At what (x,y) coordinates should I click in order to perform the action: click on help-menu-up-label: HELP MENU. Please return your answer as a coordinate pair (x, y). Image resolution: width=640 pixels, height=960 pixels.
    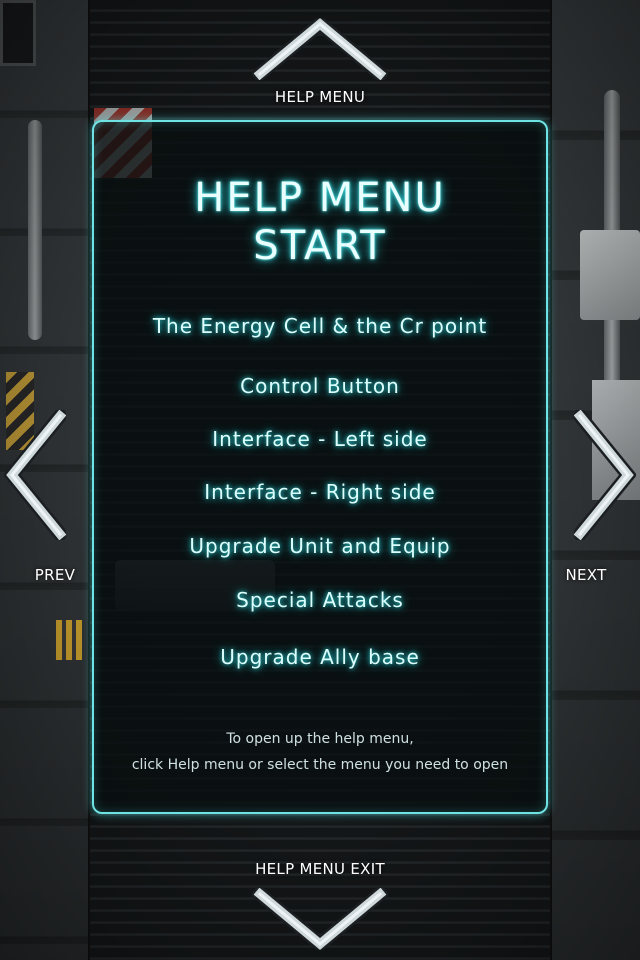
    Looking at the image, I should click on (320, 97).